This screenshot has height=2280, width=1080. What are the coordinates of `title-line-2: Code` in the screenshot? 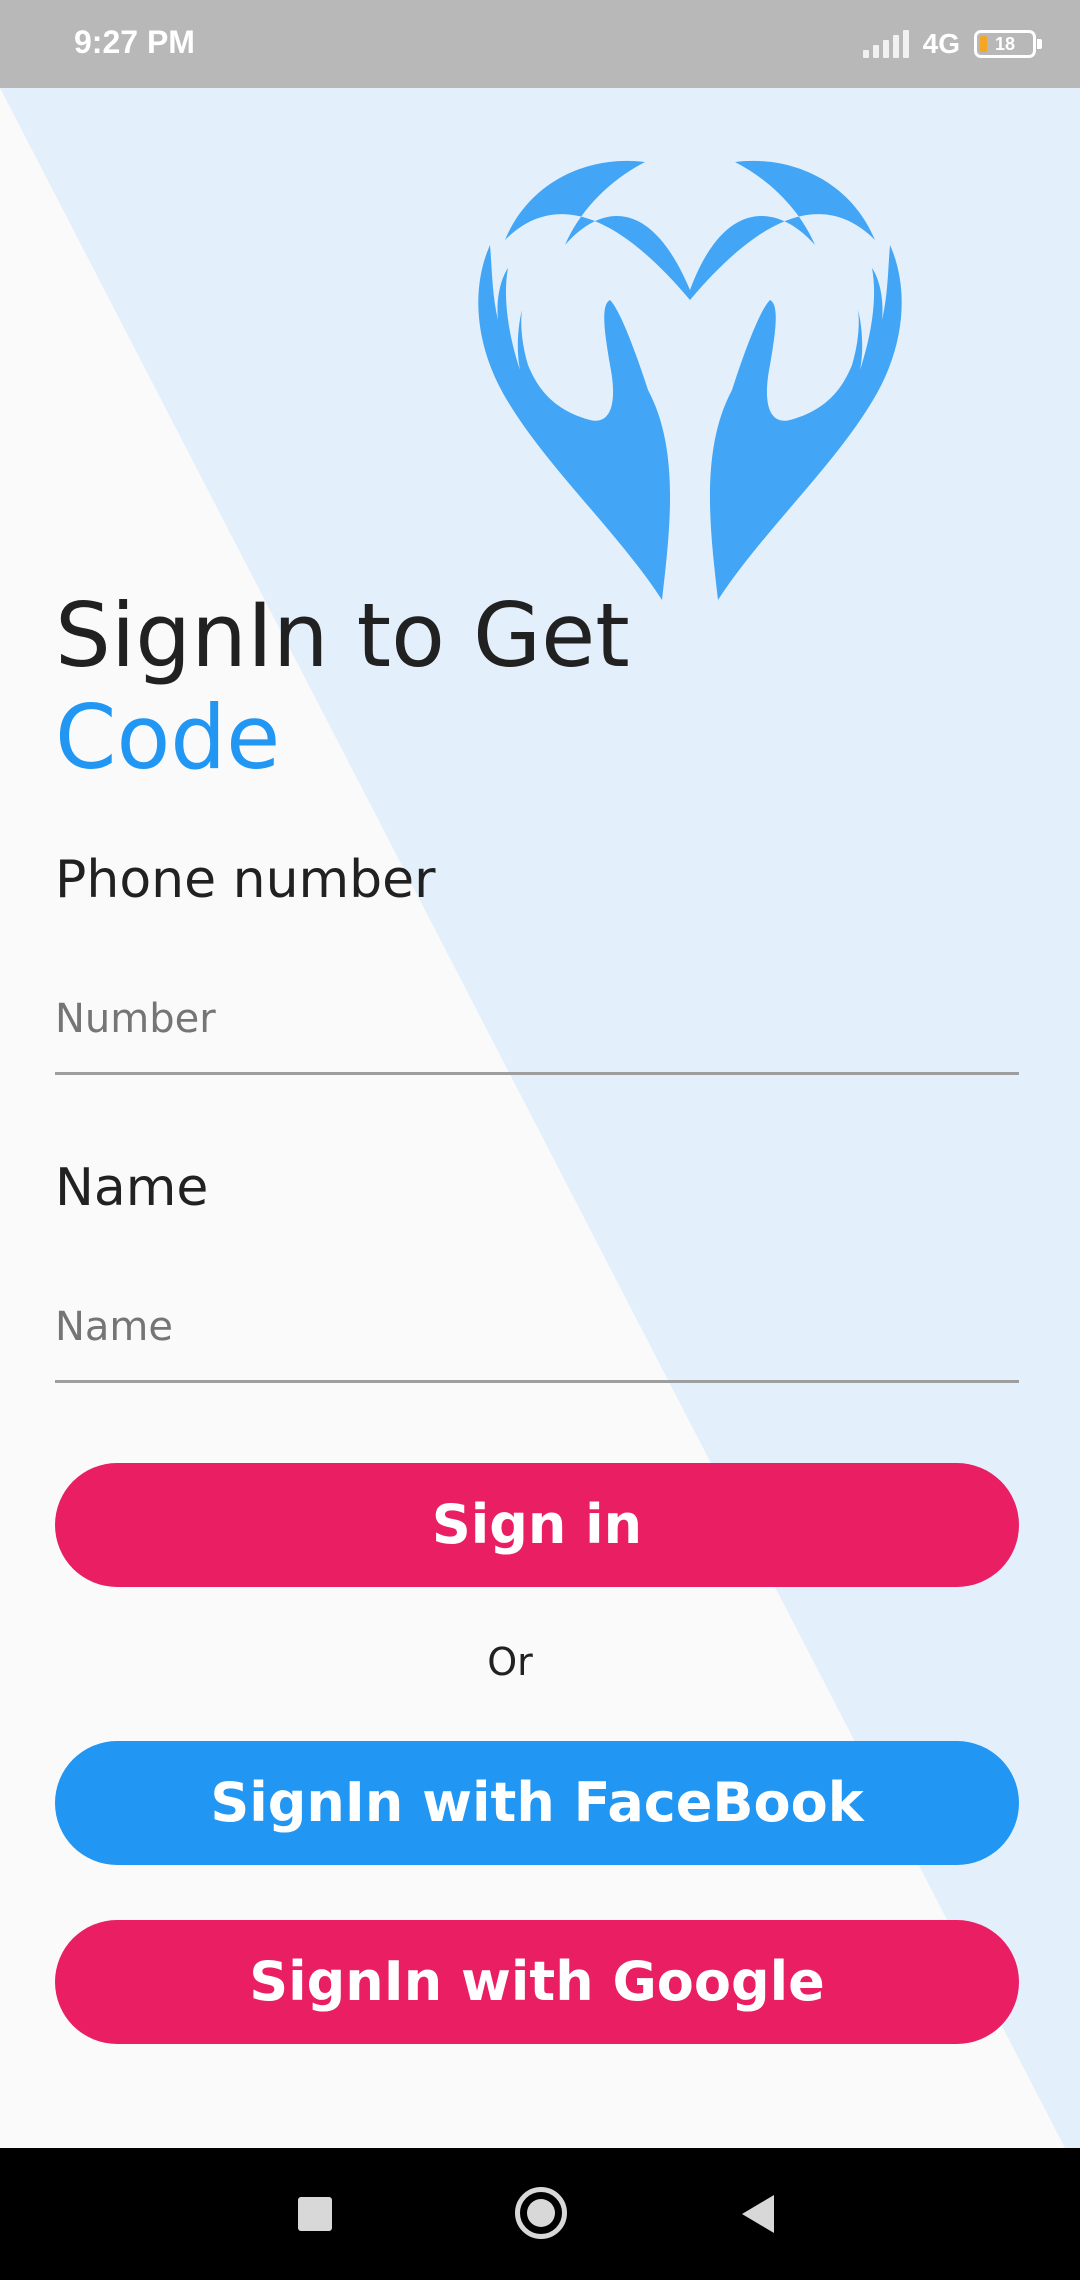 It's located at (168, 737).